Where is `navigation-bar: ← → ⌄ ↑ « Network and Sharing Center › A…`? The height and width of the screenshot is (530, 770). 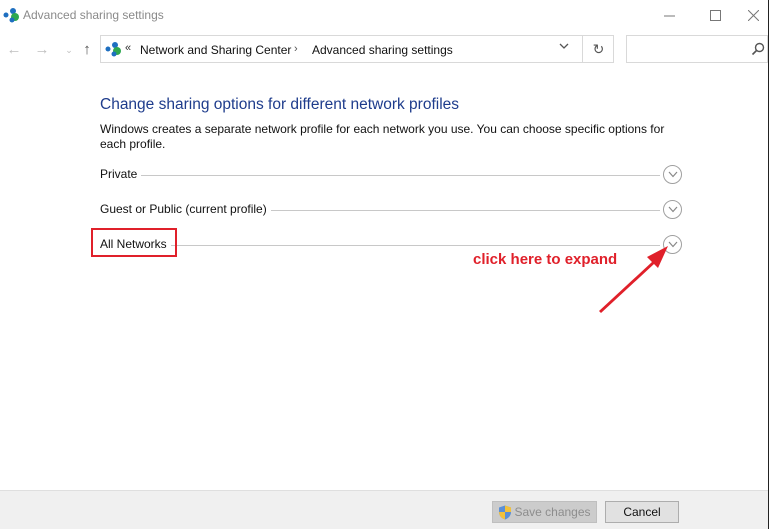 navigation-bar: ← → ⌄ ↑ « Network and Sharing Center › A… is located at coordinates (384, 50).